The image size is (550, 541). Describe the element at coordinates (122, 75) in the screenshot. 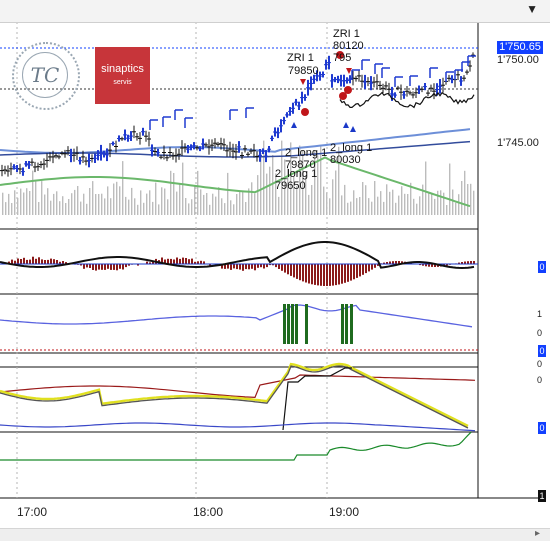

I see `sinaptics-logo: sinaptics servis` at that location.